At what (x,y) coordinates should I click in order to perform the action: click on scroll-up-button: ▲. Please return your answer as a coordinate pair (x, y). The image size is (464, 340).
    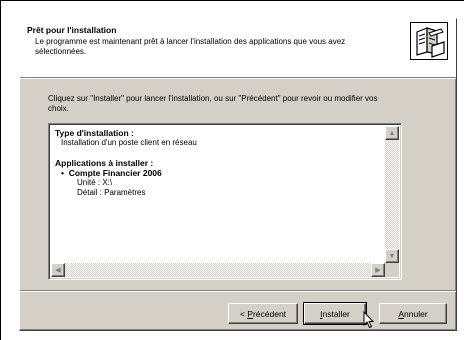
    Looking at the image, I should click on (392, 133).